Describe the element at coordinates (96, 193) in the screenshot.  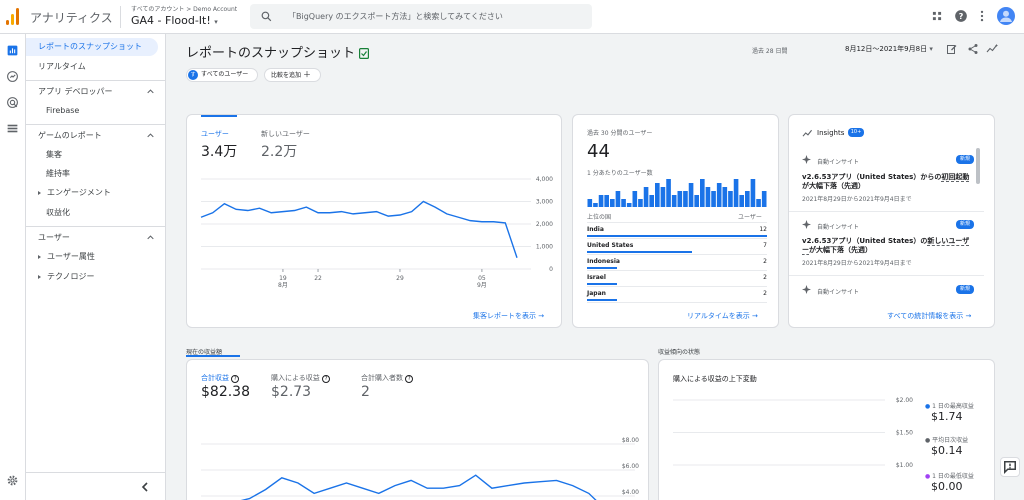
I see `nav-engagement: エンゲージメント` at that location.